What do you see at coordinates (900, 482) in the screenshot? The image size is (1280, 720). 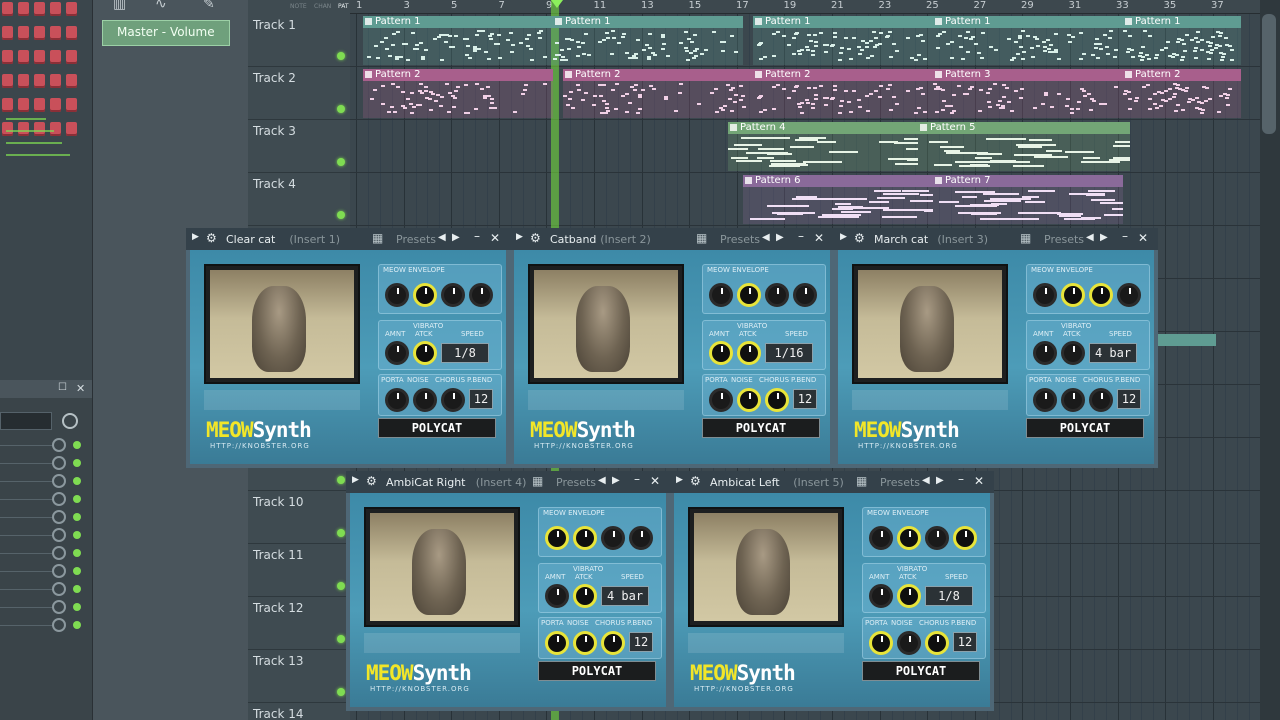 I see `presets-button: Presets` at bounding box center [900, 482].